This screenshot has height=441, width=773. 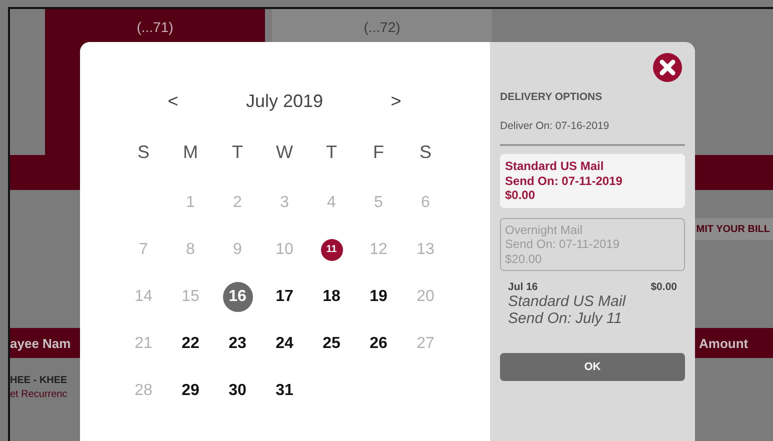 I want to click on account-number: (...71), so click(x=155, y=27).